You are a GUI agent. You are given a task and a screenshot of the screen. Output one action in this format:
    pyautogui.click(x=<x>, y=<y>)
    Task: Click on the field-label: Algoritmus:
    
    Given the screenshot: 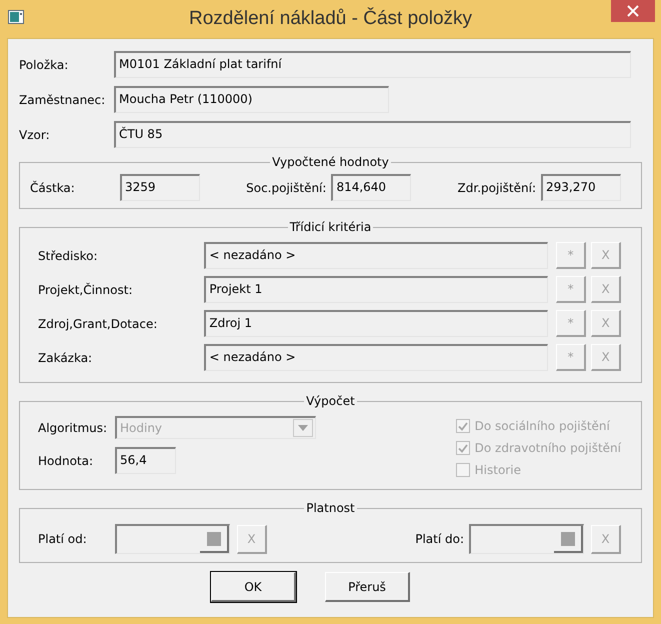 What is the action you would take?
    pyautogui.click(x=73, y=428)
    